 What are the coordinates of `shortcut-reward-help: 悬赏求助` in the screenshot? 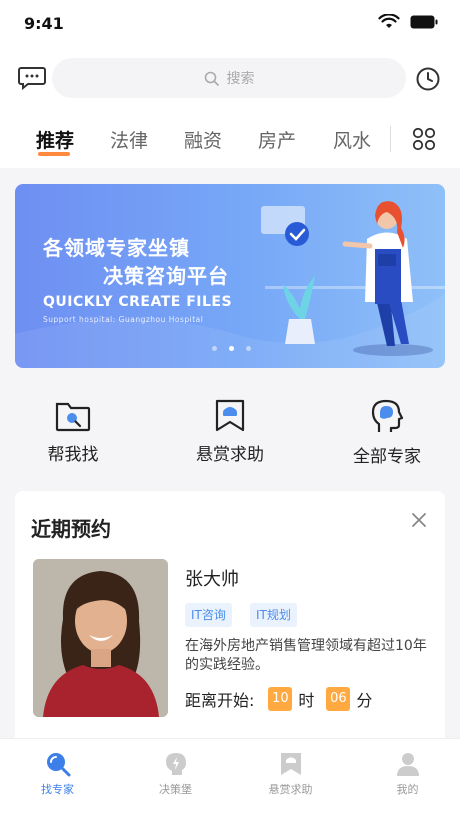 It's located at (230, 431).